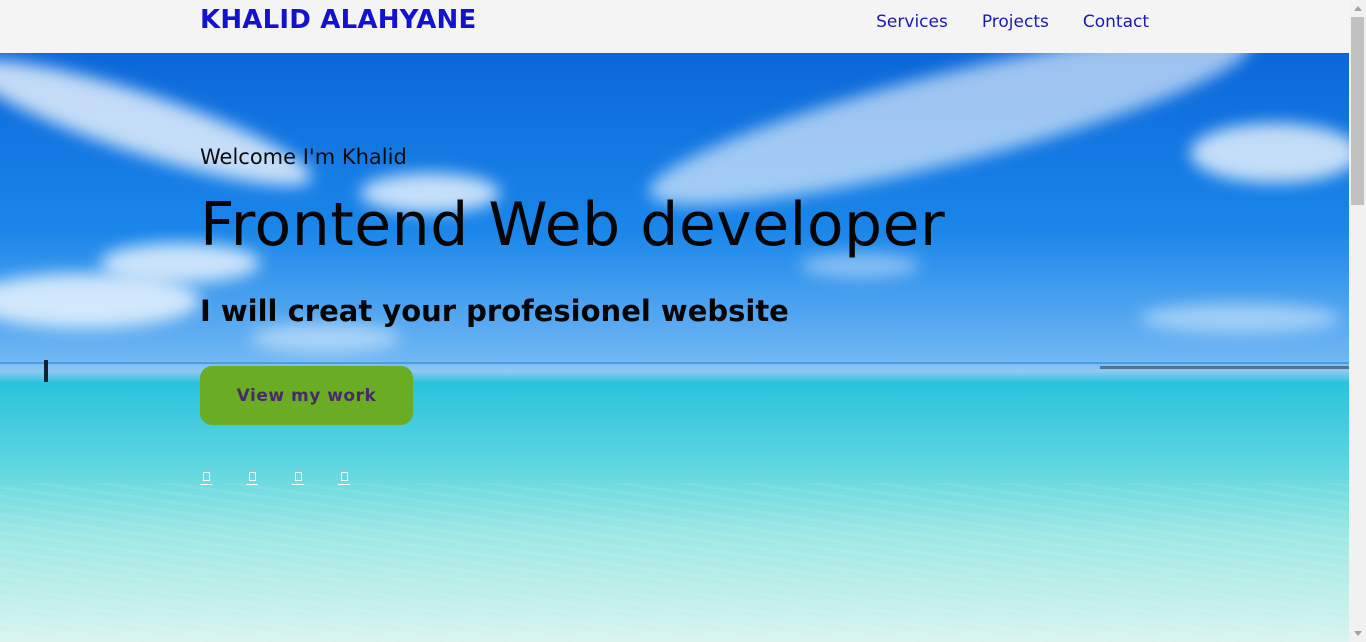 The width and height of the screenshot is (1366, 642). I want to click on scroll-thumb, so click(1357, 111).